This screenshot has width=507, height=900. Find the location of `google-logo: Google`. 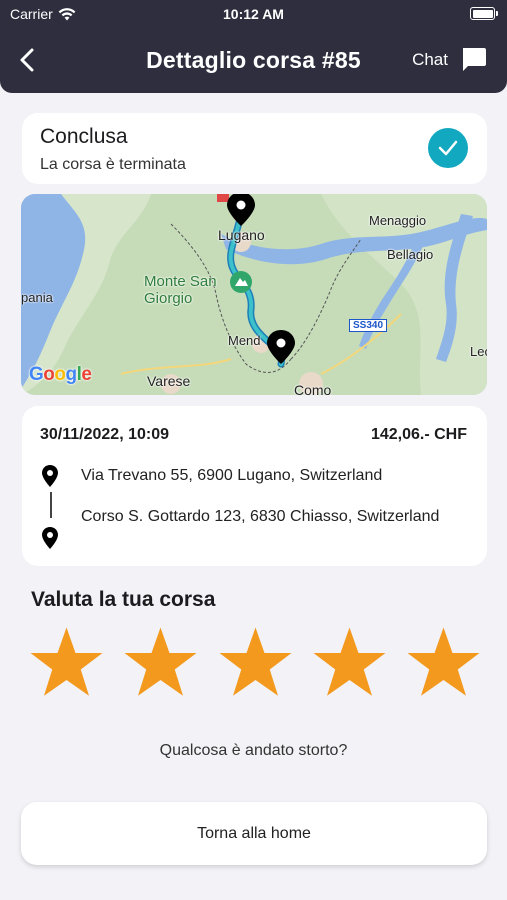

google-logo: Google is located at coordinates (60, 374).